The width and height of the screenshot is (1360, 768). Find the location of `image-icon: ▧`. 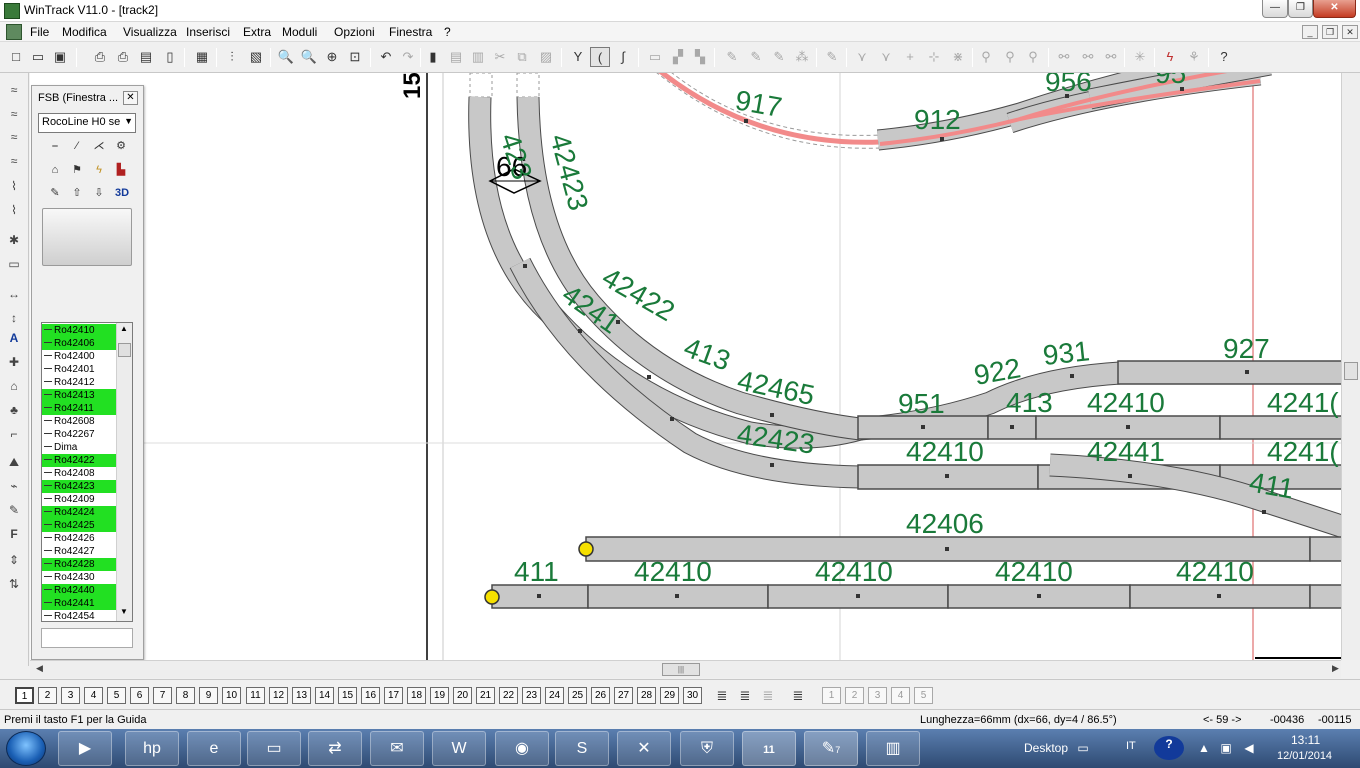

image-icon: ▧ is located at coordinates (256, 57).